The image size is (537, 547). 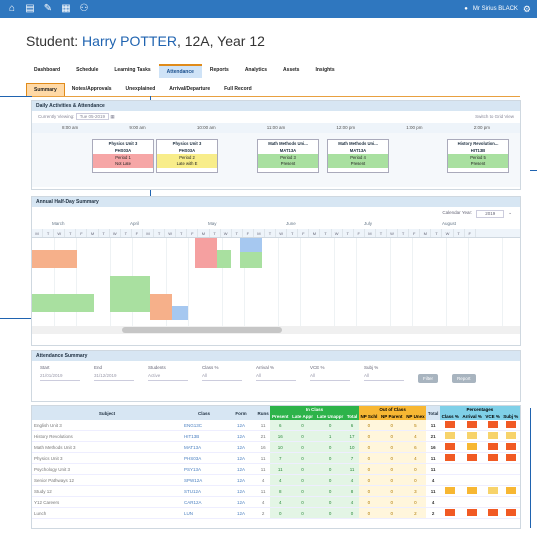 What do you see at coordinates (450, 416) in the screenshot?
I see `sub-header: Class %` at bounding box center [450, 416].